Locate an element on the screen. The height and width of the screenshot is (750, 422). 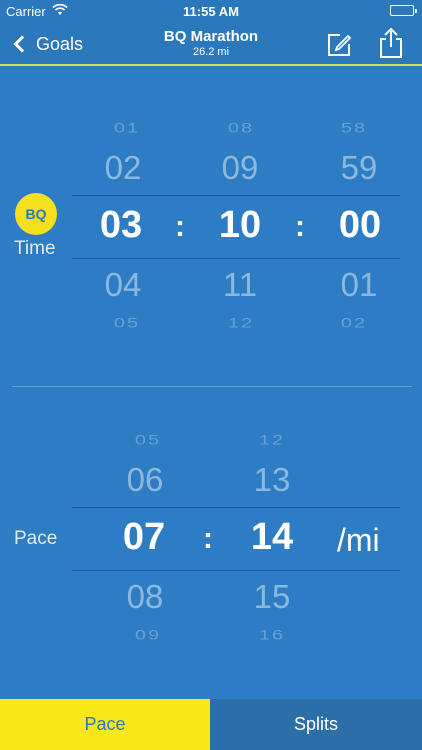
status-time: 11:55 AM is located at coordinates (211, 11).